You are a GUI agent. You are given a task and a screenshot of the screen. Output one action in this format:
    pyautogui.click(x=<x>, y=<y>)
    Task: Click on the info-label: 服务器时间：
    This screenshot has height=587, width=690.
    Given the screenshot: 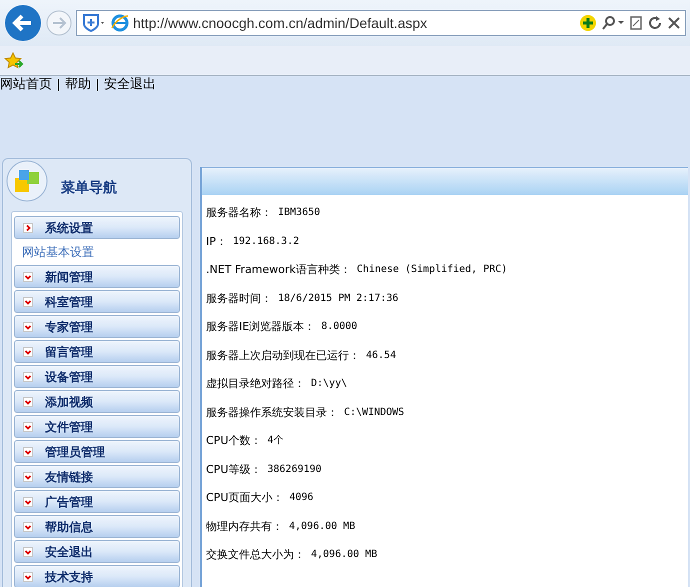 What is the action you would take?
    pyautogui.click(x=239, y=298)
    